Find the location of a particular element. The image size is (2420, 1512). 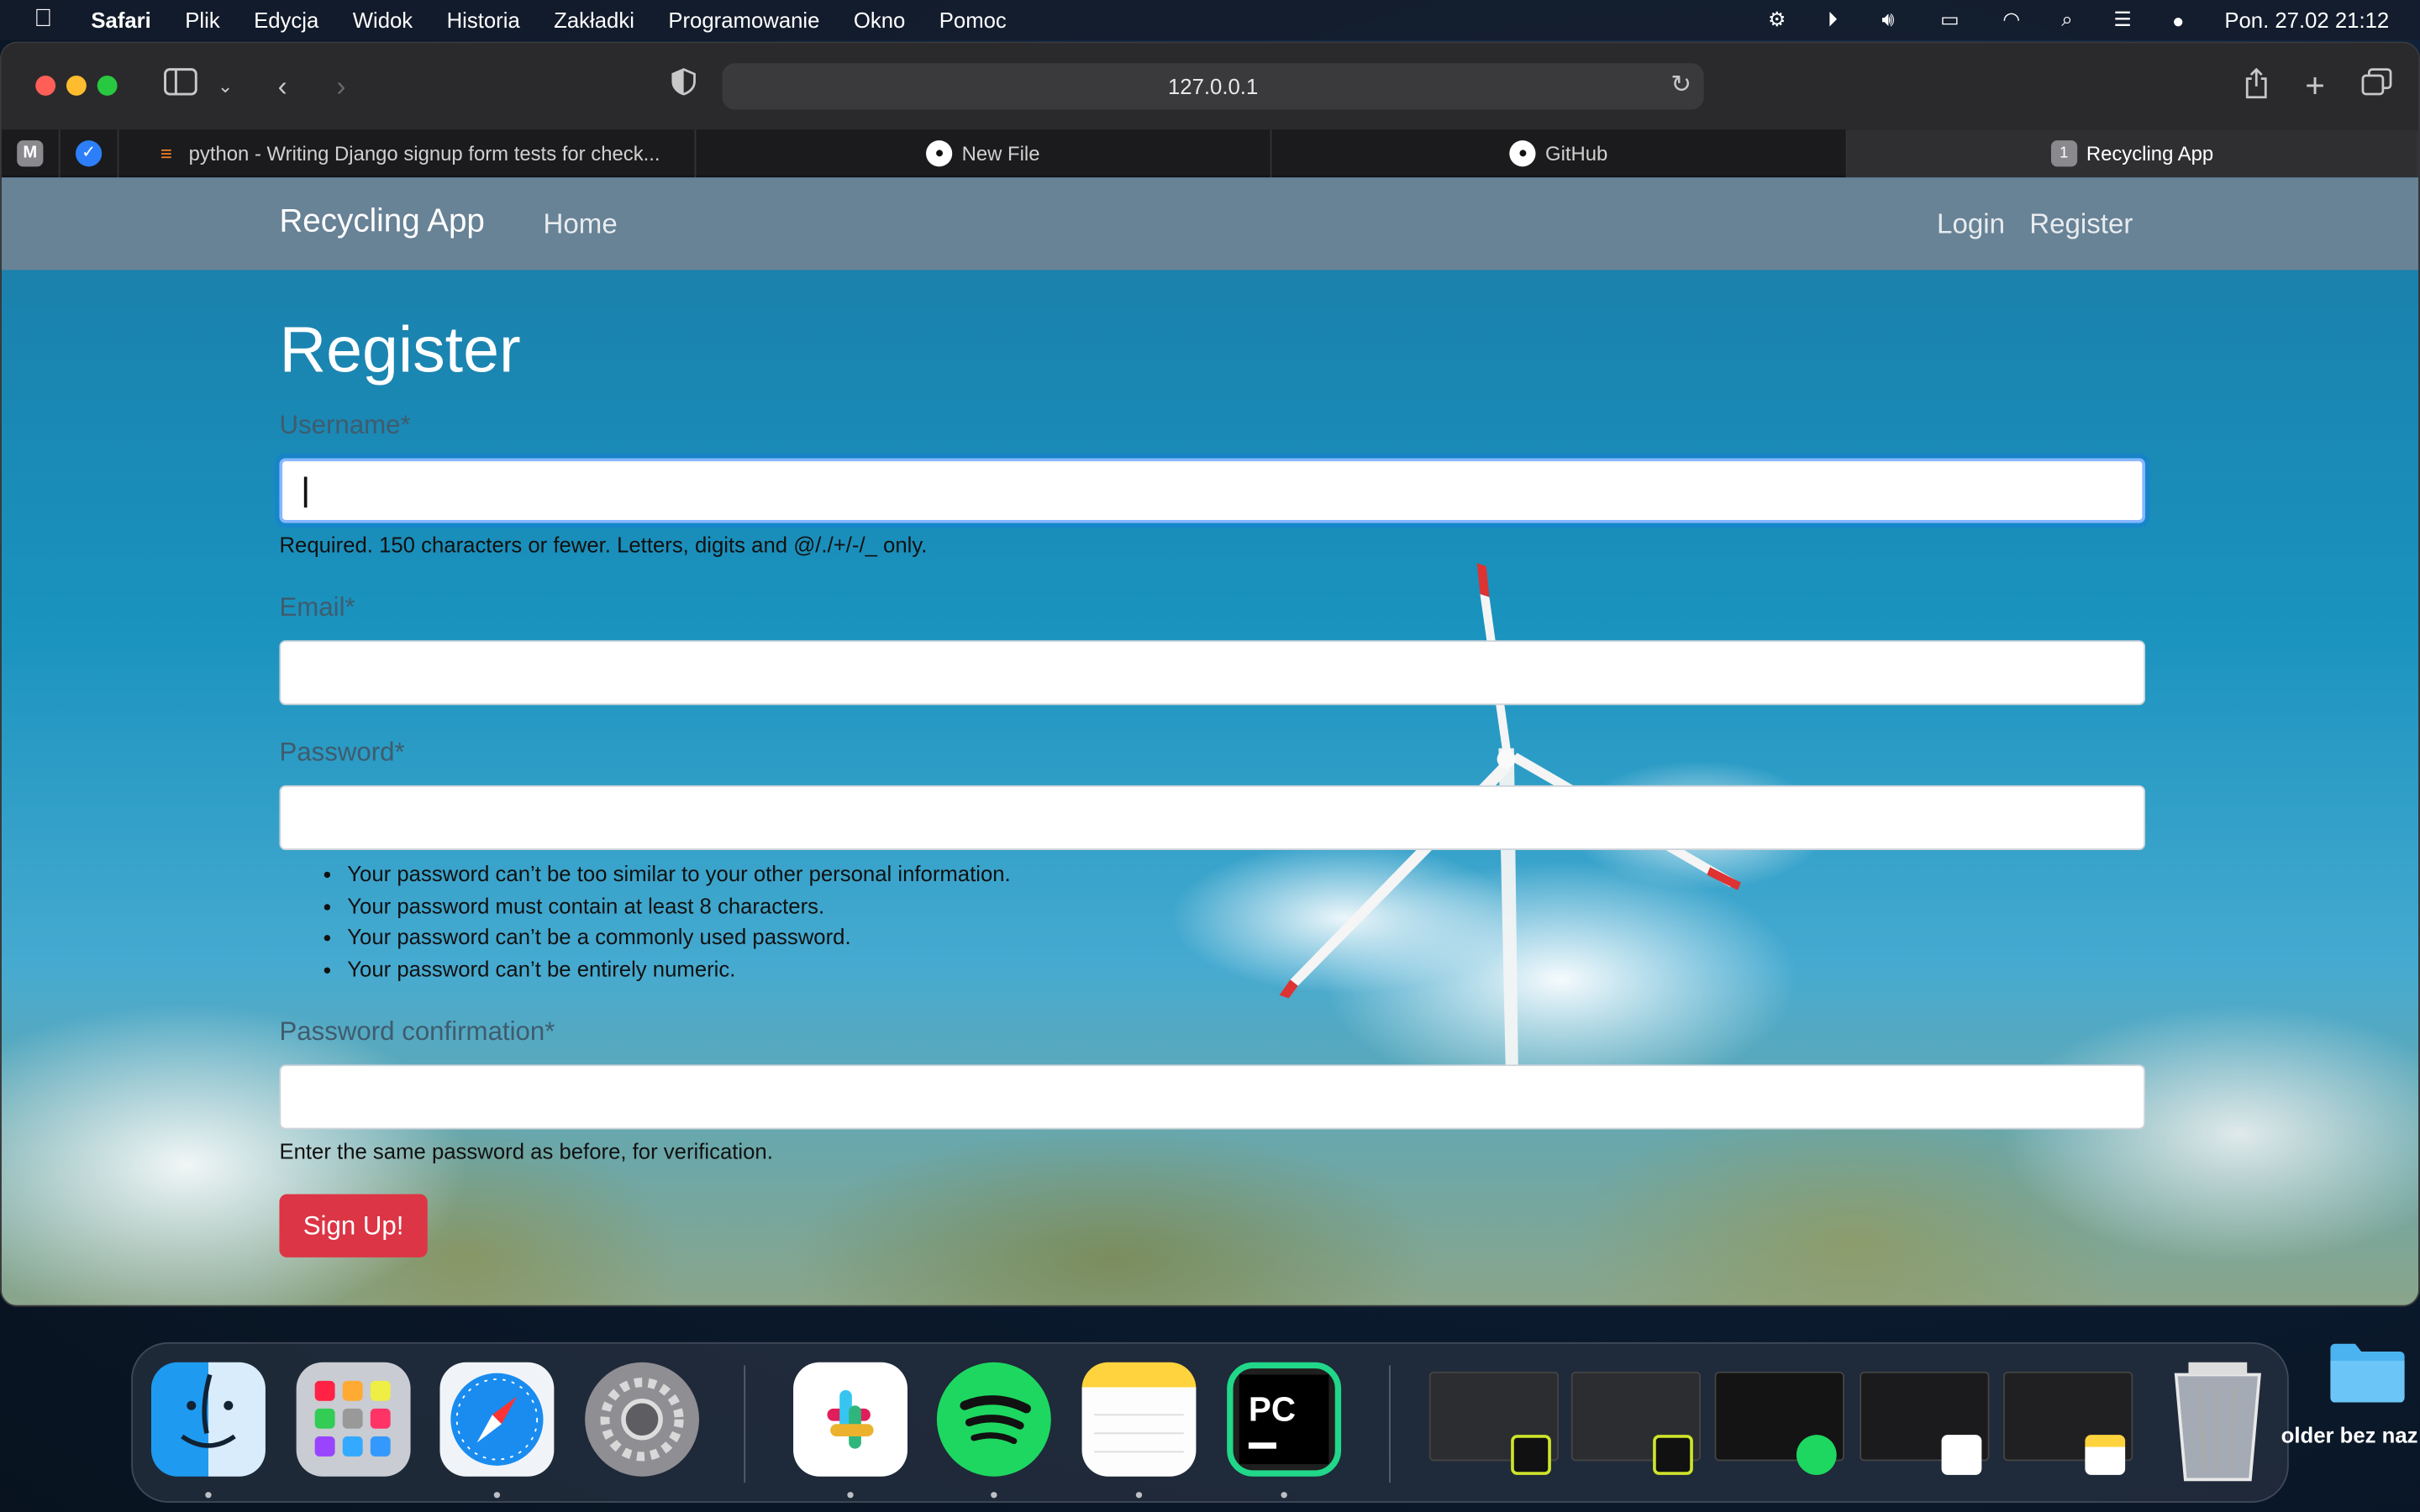

tab-recycling-app: 1 Recycling App is located at coordinates (2133, 153).